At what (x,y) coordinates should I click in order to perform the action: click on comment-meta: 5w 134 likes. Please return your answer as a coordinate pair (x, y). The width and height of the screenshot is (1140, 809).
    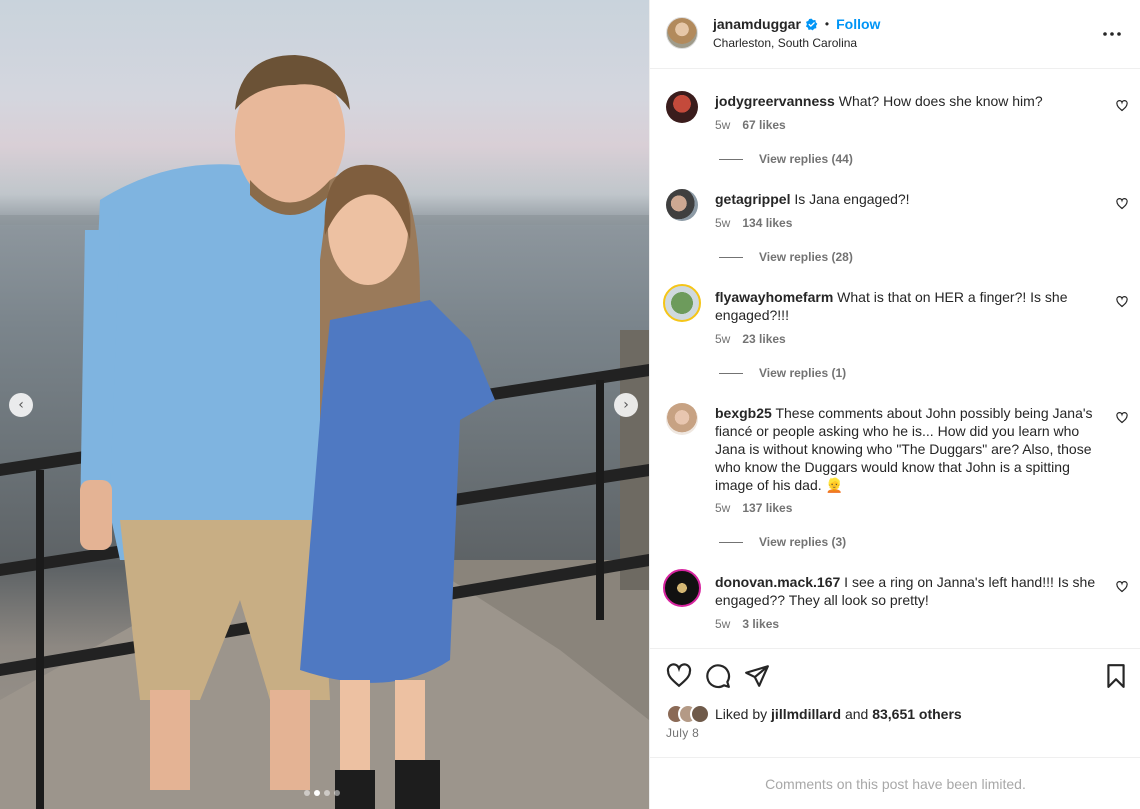
    Looking at the image, I should click on (753, 223).